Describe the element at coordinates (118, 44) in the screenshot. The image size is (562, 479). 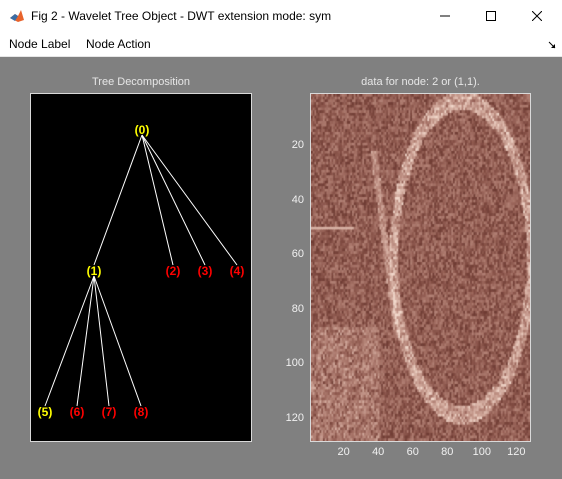
I see `menu-node-action: Node Action` at that location.